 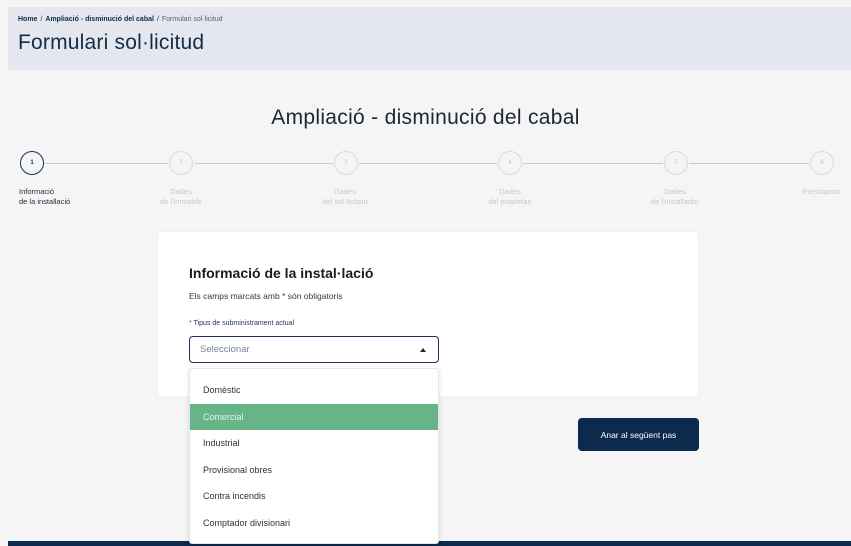 What do you see at coordinates (314, 443) in the screenshot?
I see `option-industrial: Industrial` at bounding box center [314, 443].